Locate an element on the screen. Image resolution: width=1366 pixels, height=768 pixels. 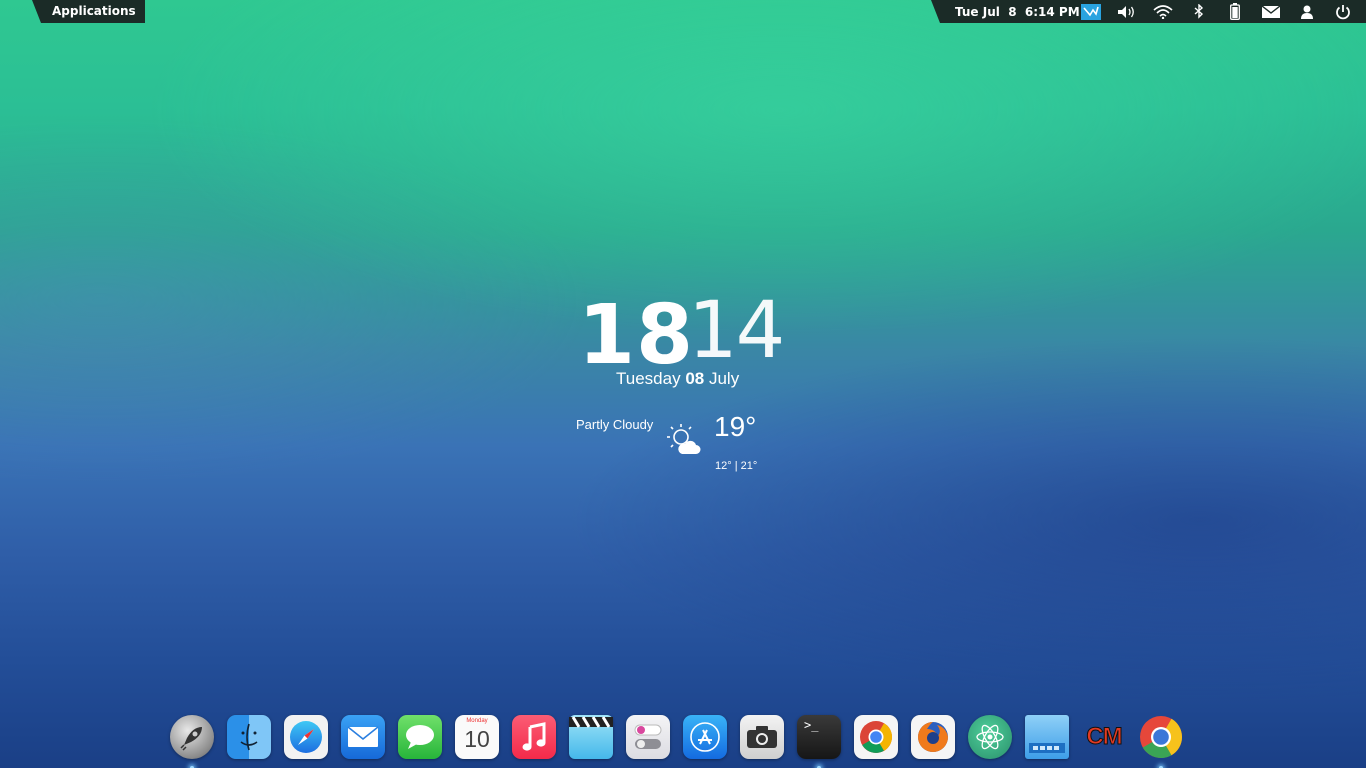
dock-item-firefox is located at coordinates (933, 736).